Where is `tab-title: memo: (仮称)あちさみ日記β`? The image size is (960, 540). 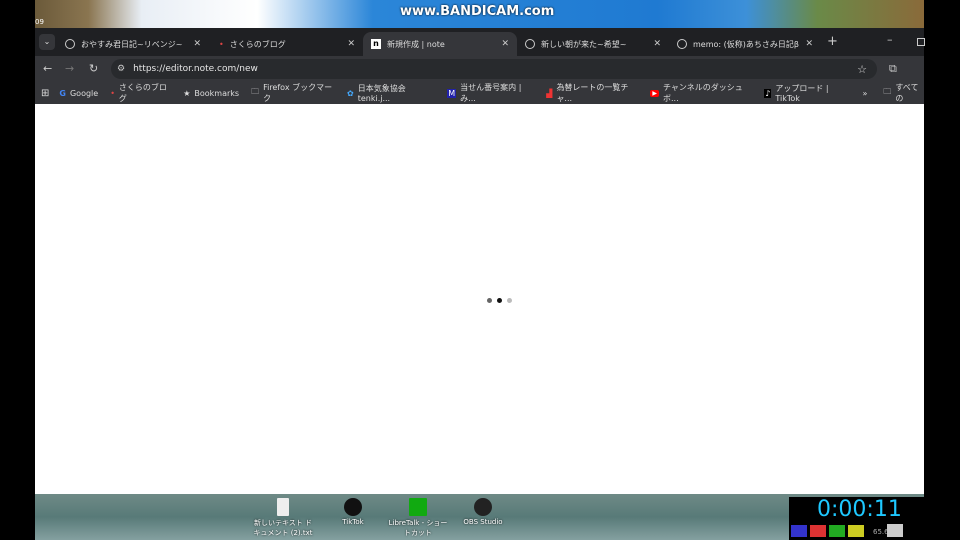
tab-title: memo: (仮称)あちさみ日記β is located at coordinates (746, 44).